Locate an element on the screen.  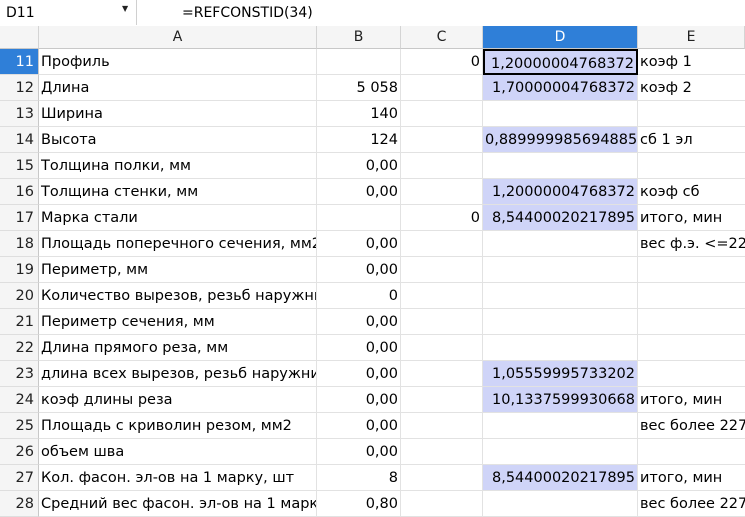
cell-c15 is located at coordinates (442, 166).